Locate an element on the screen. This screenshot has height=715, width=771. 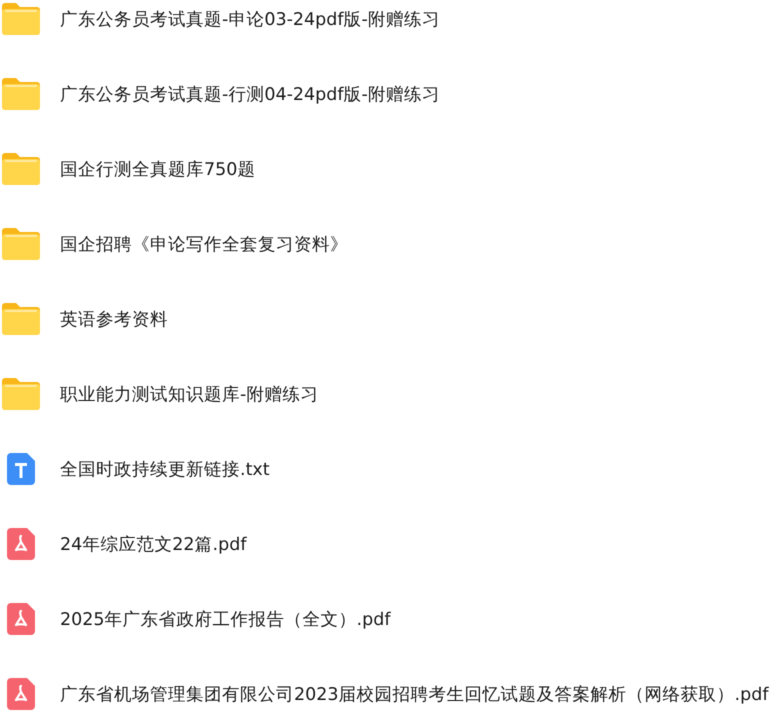
file-name: 24年综应范文22篇.pdf is located at coordinates (153, 544).